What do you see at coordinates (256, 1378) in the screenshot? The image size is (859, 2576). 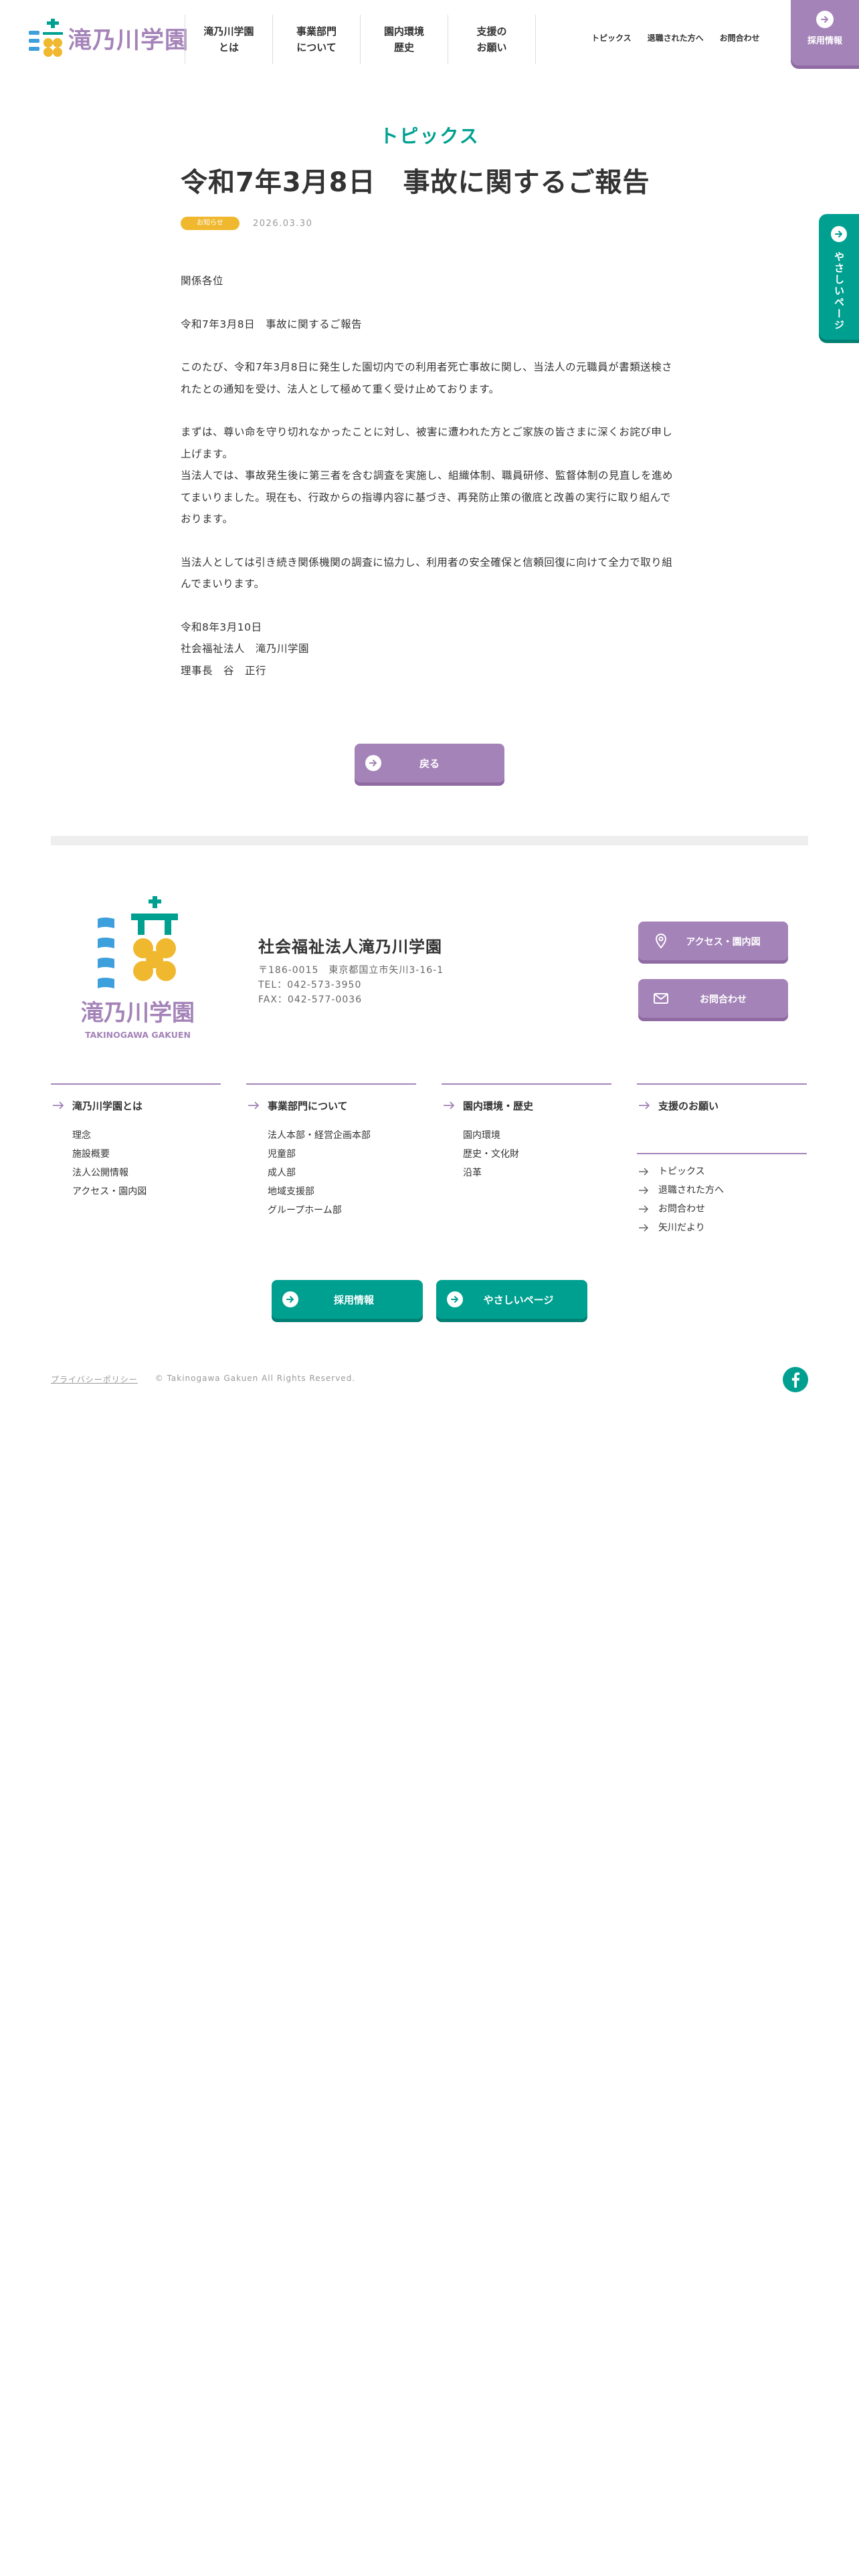 I see `copyright: © Takinogawa Gakuen All Rights Reserved.` at bounding box center [256, 1378].